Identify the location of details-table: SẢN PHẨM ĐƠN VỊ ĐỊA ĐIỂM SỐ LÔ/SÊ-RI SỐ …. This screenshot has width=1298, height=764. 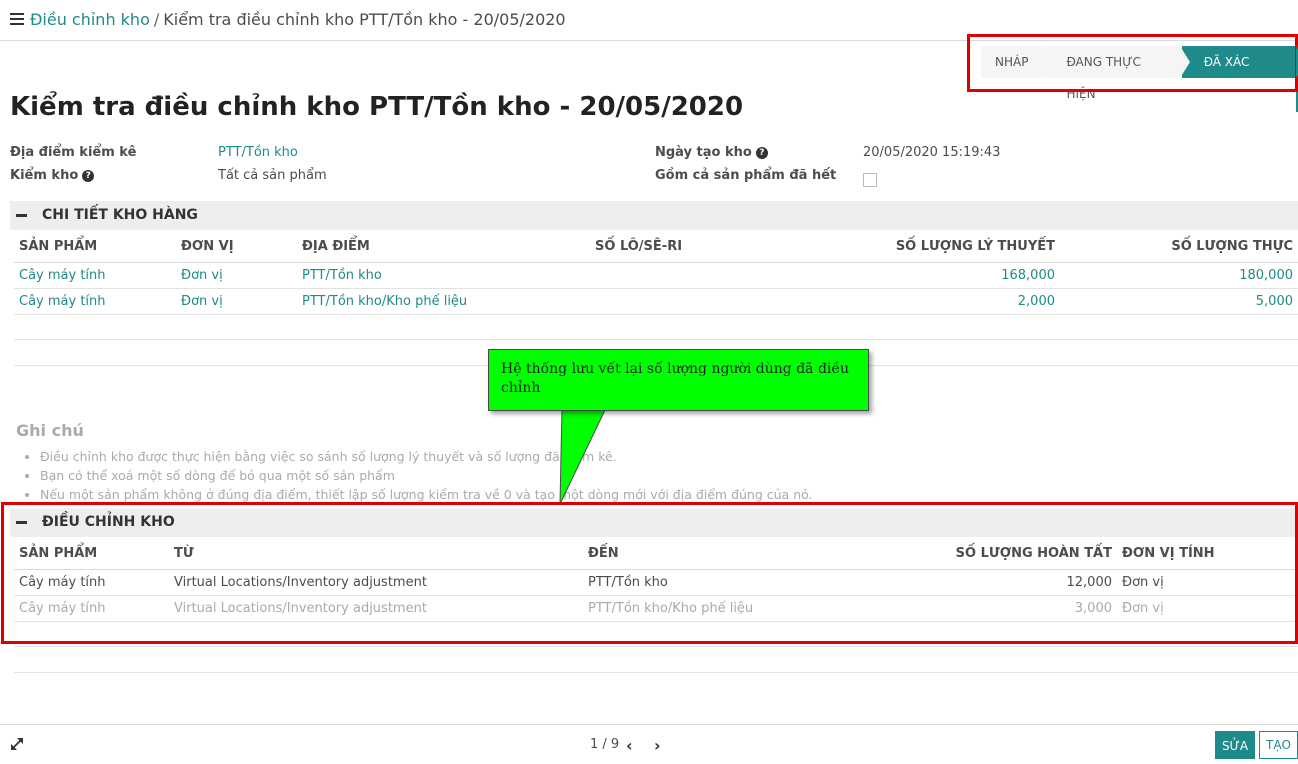
(656, 273).